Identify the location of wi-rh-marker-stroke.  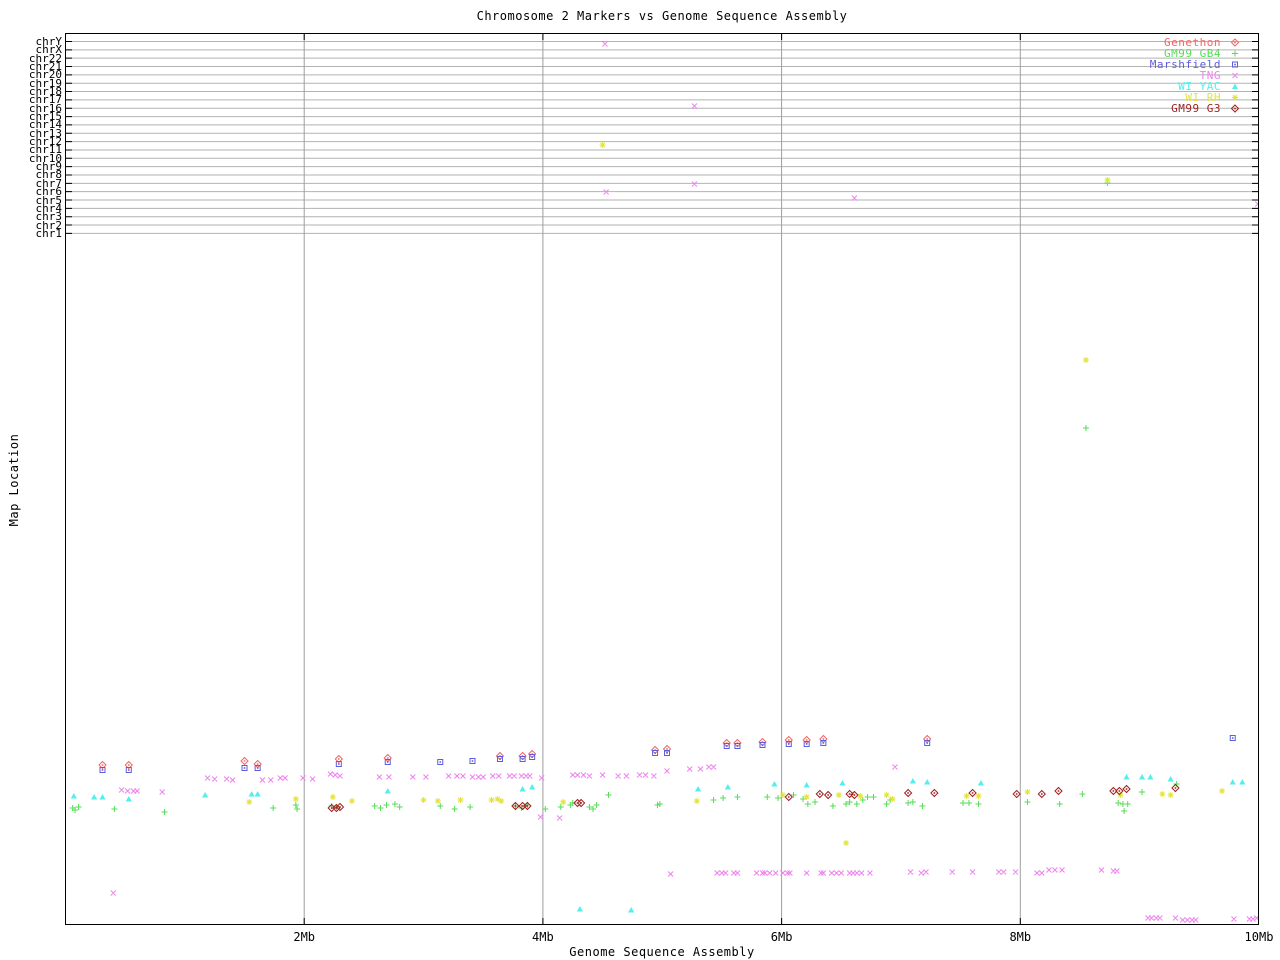
(1235, 97).